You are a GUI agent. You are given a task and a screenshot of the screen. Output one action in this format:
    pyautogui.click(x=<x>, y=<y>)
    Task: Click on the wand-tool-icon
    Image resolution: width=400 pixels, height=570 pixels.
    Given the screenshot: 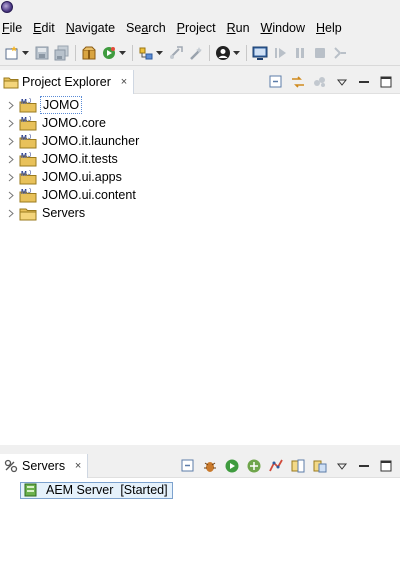 What is the action you would take?
    pyautogui.click(x=196, y=53)
    